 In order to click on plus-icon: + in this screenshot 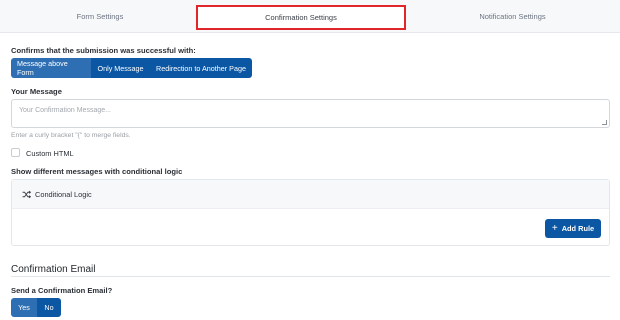, I will do `click(554, 228)`.